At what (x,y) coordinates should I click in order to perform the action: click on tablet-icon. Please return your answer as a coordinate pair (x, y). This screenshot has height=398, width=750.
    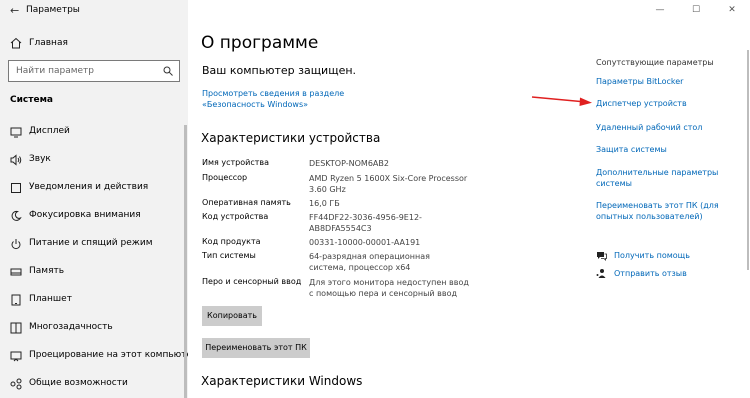
    Looking at the image, I should click on (16, 300).